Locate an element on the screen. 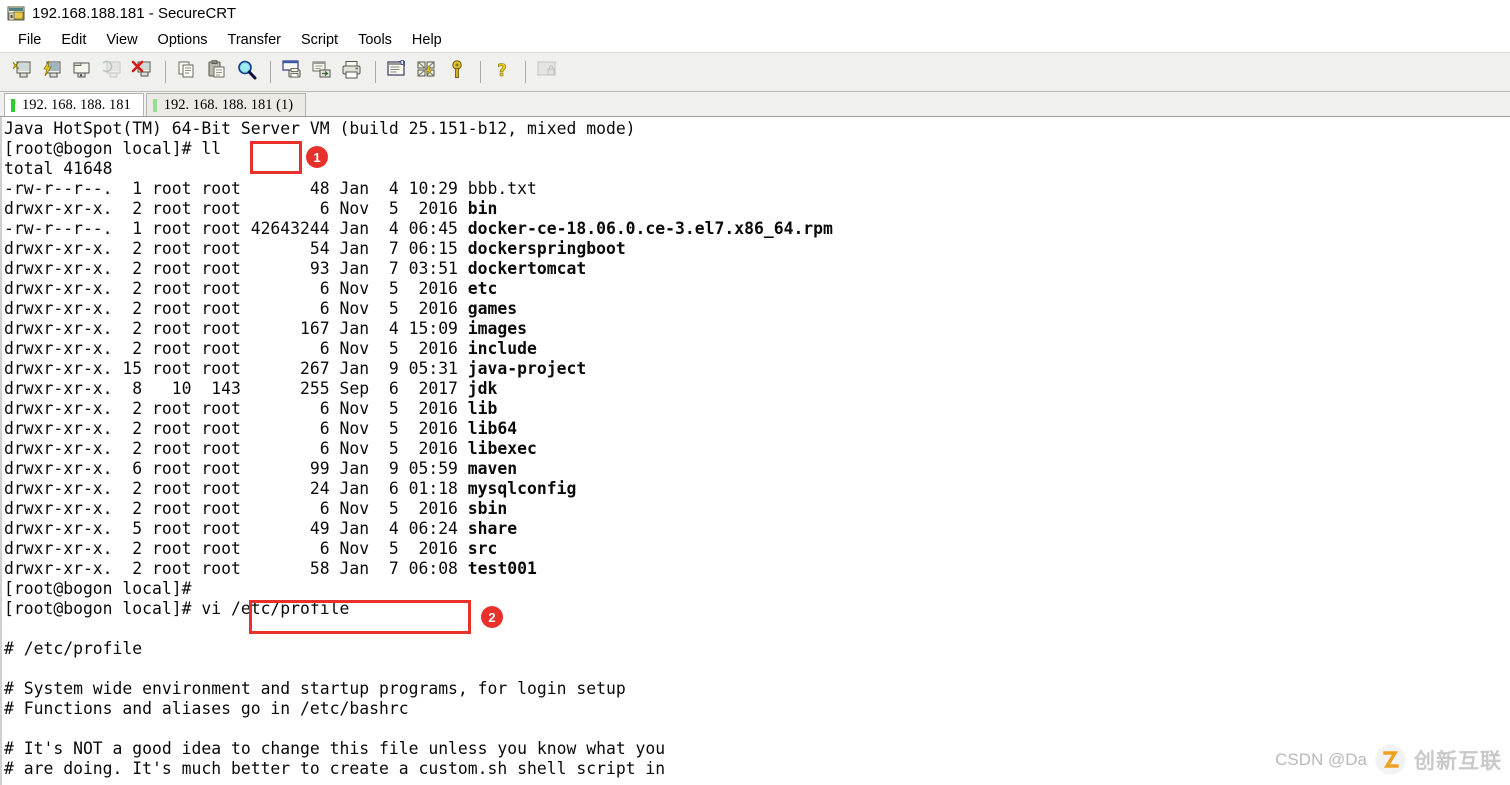  key-icon is located at coordinates (457, 72).